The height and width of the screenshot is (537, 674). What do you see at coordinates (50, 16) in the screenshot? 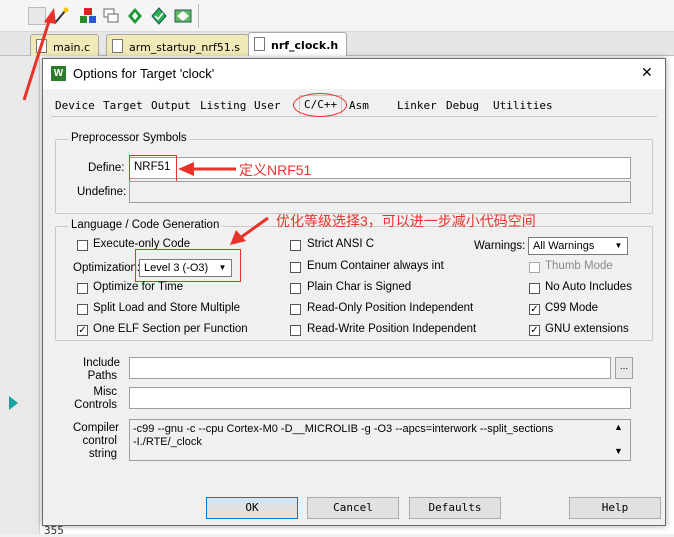
I see `toolbar-arrowhead` at bounding box center [50, 16].